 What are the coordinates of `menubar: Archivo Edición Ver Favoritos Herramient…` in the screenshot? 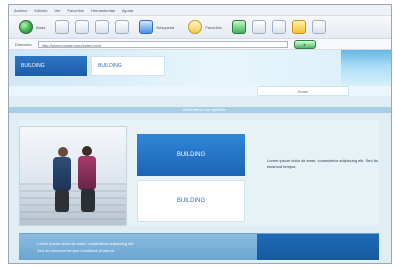 It's located at (200, 10).